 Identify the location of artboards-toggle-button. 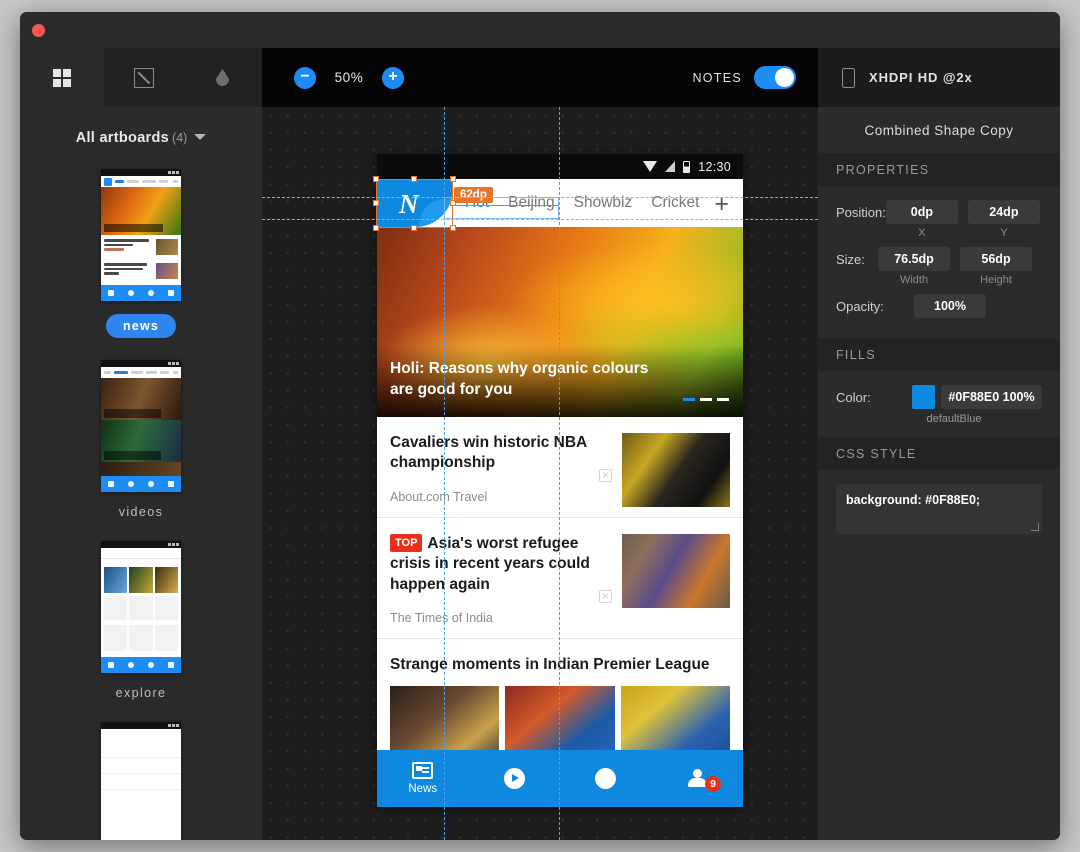
(62, 77).